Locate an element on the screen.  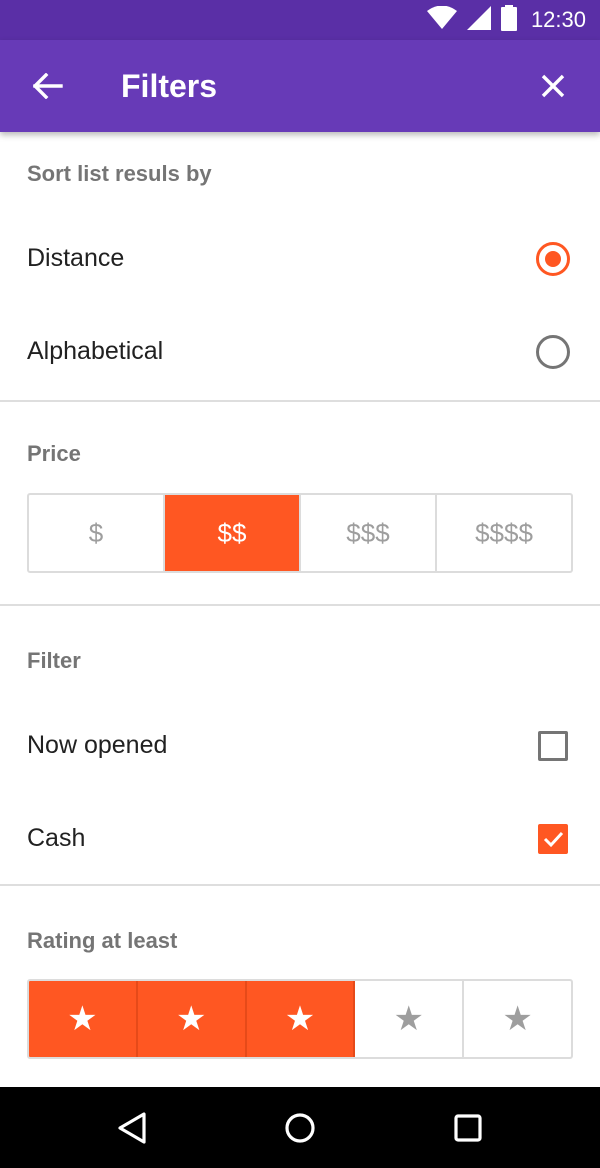
rating-selector: ★ ★ ★ ★ ★ is located at coordinates (300, 1019).